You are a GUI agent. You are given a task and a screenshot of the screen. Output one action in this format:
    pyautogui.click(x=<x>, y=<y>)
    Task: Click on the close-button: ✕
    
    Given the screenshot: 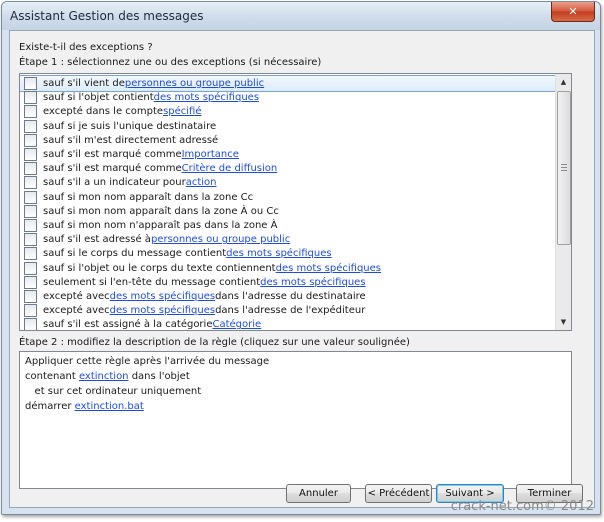 What is the action you would take?
    pyautogui.click(x=573, y=12)
    